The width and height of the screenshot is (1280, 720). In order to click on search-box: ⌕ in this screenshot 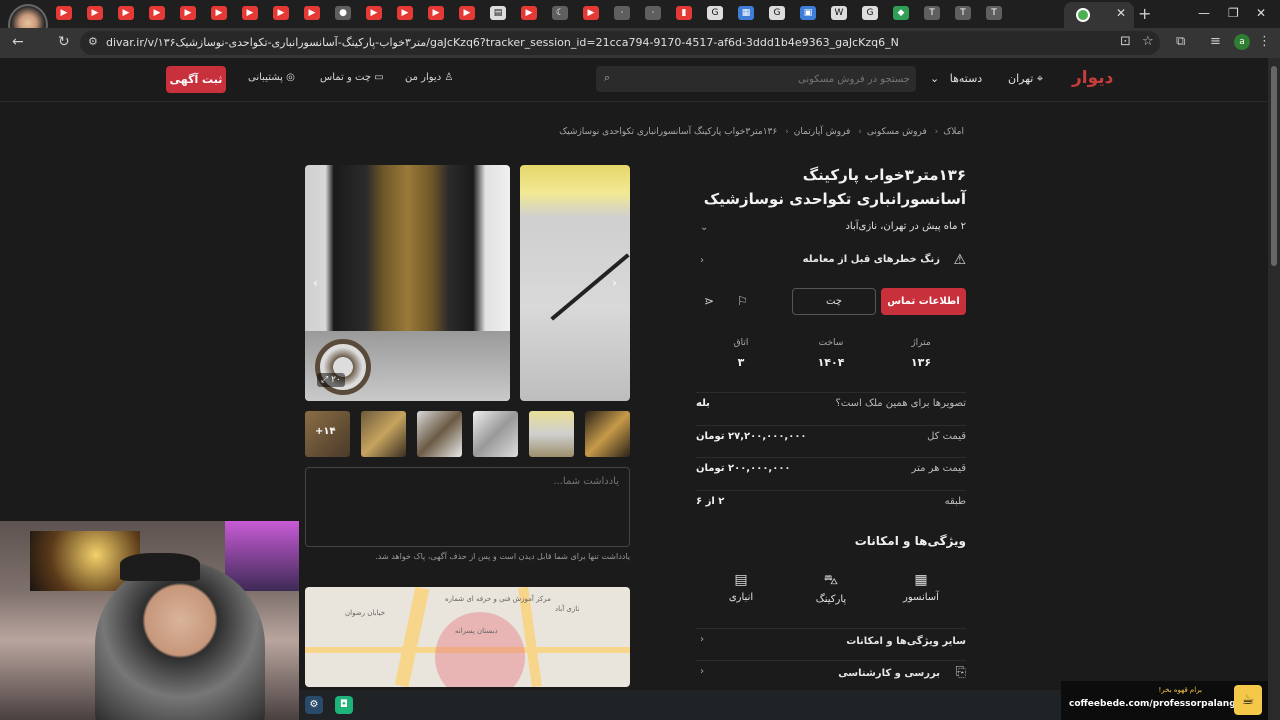, I will do `click(756, 79)`.